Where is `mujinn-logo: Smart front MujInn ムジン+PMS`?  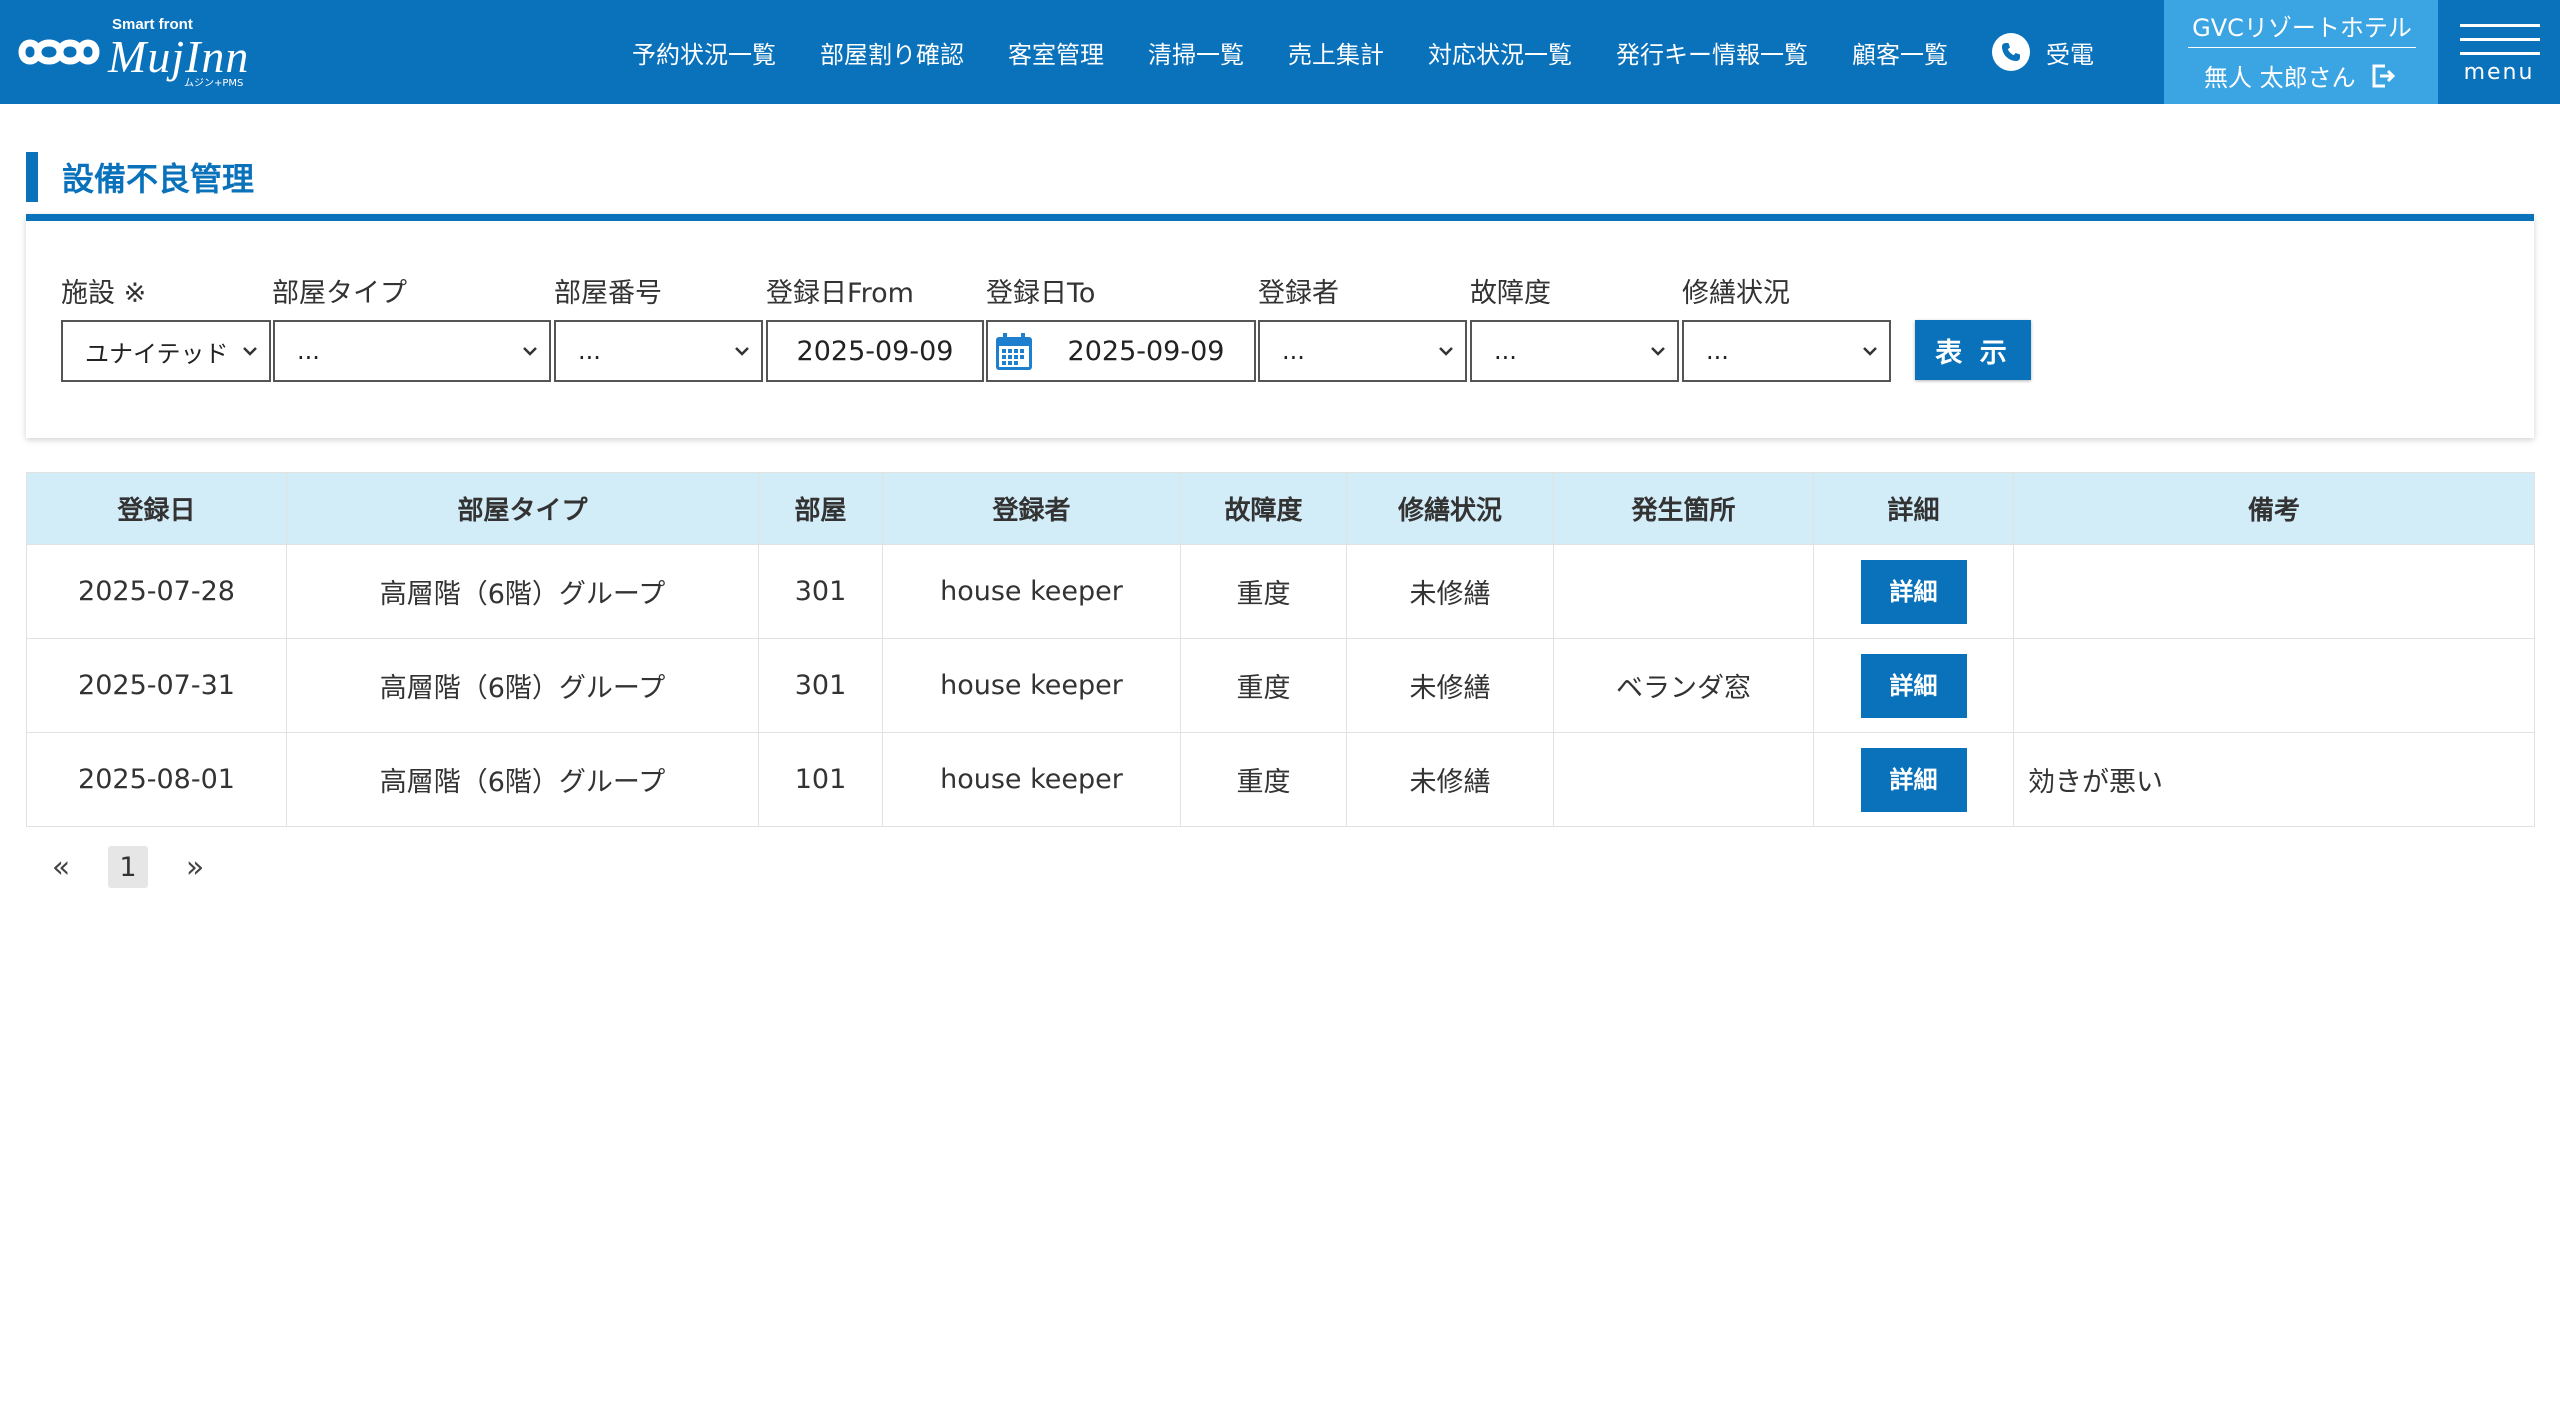
mujinn-logo: Smart front MujInn ムジン+PMS is located at coordinates (136, 52).